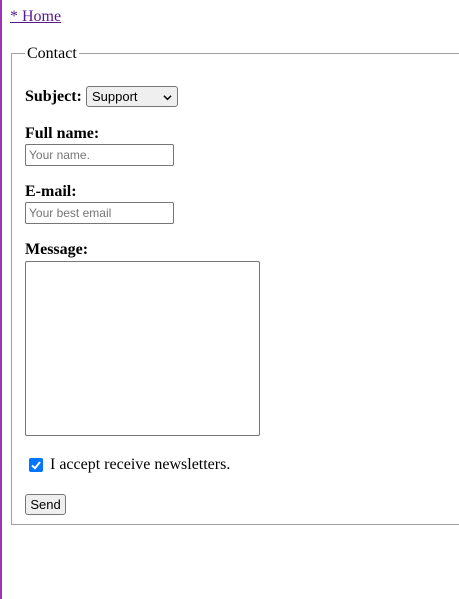 The width and height of the screenshot is (459, 599). What do you see at coordinates (35, 17) in the screenshot?
I see `home-link: * Home` at bounding box center [35, 17].